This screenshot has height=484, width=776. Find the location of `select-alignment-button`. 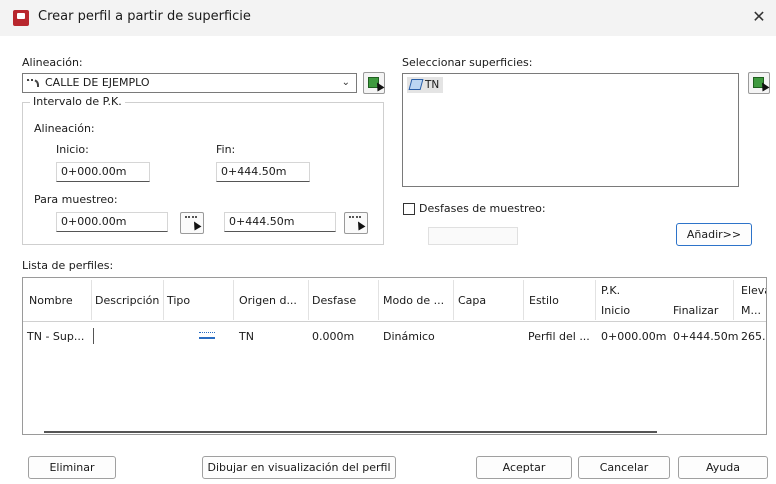

select-alignment-button is located at coordinates (374, 83).